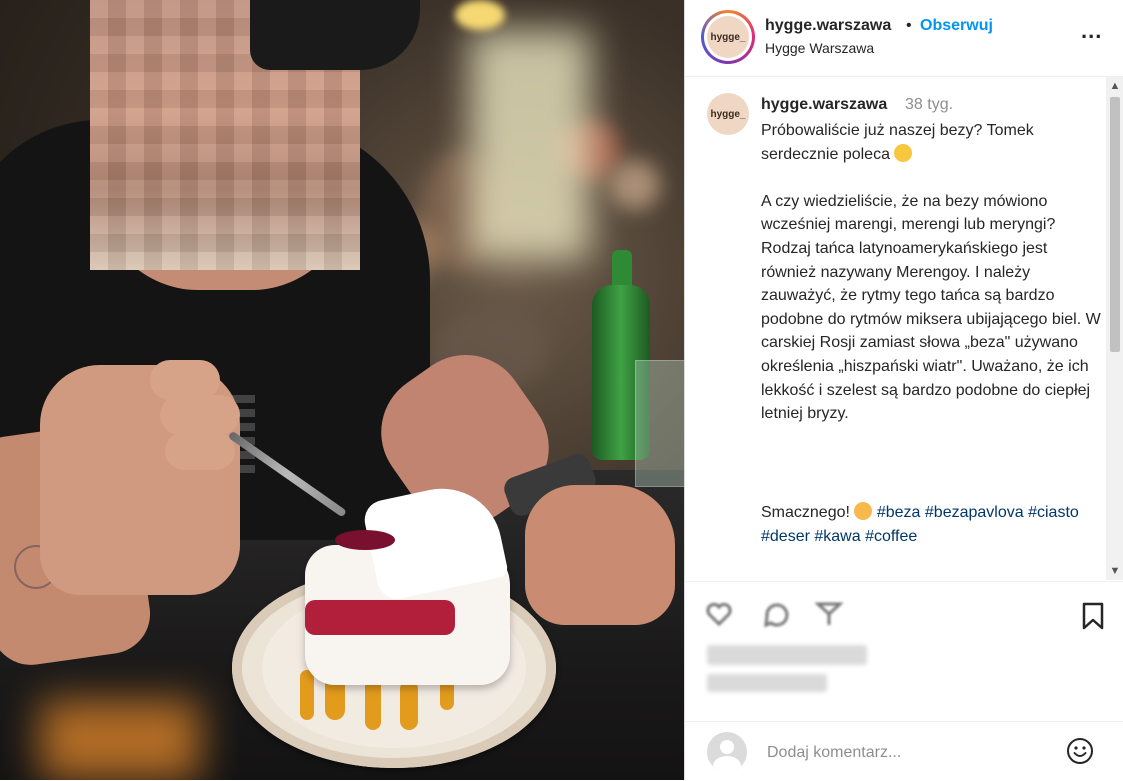 Image resolution: width=1123 pixels, height=781 pixels. Describe the element at coordinates (929, 105) in the screenshot. I see `caption-timestamp: 38 tyg.` at that location.